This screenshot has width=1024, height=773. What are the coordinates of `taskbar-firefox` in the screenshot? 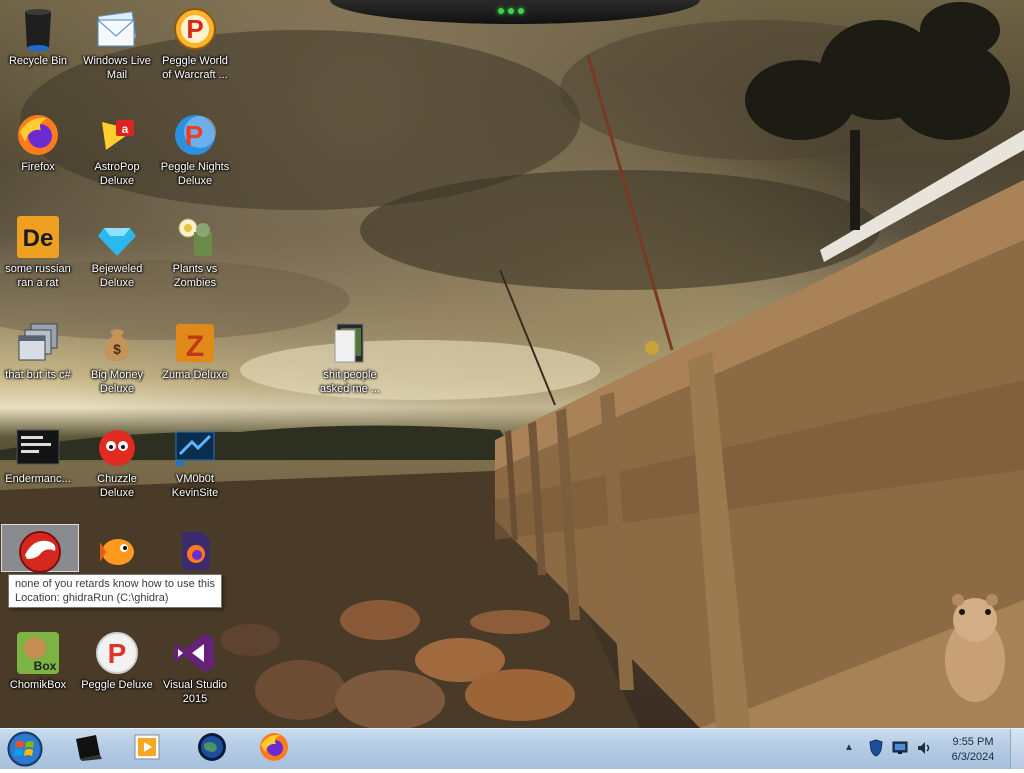 It's located at (274, 749).